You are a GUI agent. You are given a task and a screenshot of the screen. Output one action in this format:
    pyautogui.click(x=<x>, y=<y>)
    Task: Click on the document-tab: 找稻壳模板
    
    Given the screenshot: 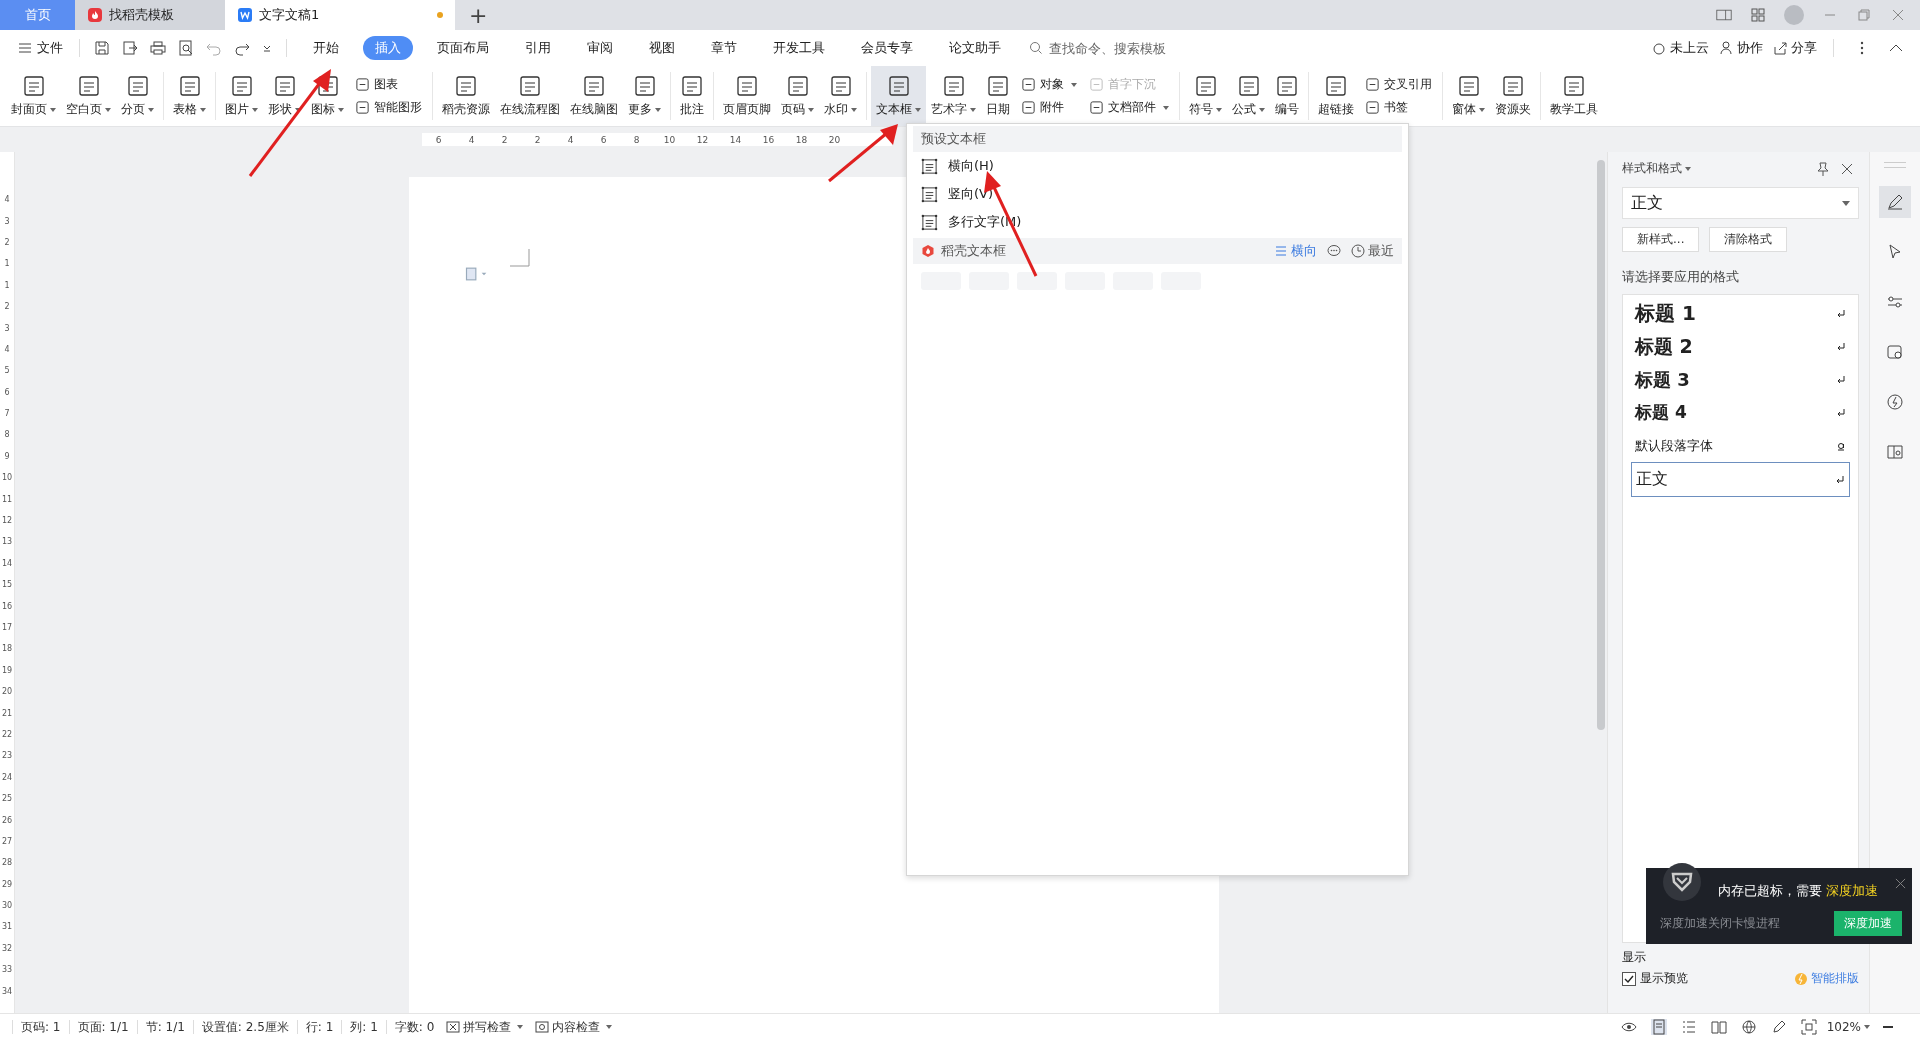 What is the action you would take?
    pyautogui.click(x=150, y=15)
    